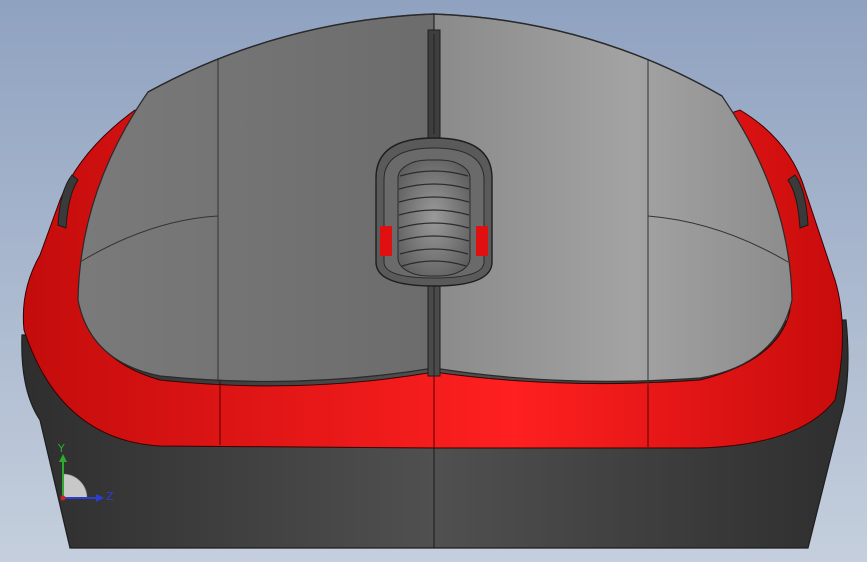 The height and width of the screenshot is (562, 867). What do you see at coordinates (85, 472) in the screenshot?
I see `axis-triad: Y Z` at bounding box center [85, 472].